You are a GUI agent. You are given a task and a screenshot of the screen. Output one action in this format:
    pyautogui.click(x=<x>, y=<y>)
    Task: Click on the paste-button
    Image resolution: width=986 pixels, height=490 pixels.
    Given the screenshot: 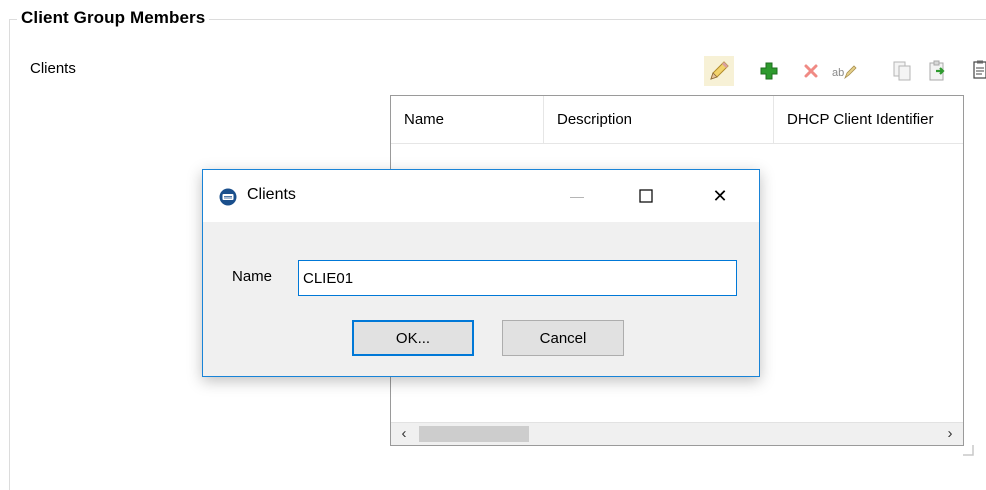 What is the action you would take?
    pyautogui.click(x=938, y=71)
    